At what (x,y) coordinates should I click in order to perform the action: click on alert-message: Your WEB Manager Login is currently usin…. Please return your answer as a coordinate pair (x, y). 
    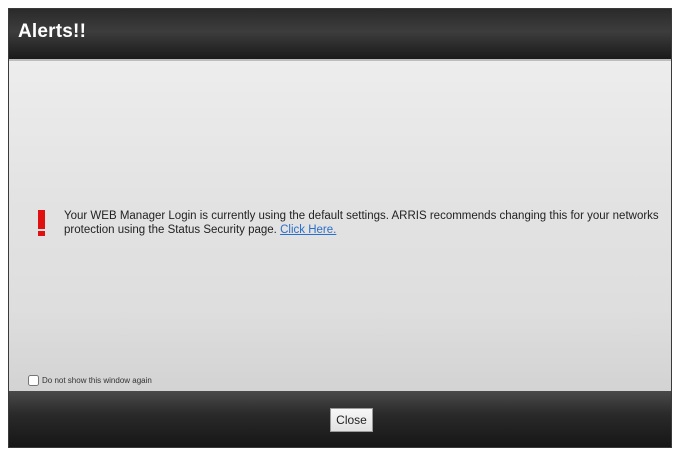
    Looking at the image, I should click on (361, 223).